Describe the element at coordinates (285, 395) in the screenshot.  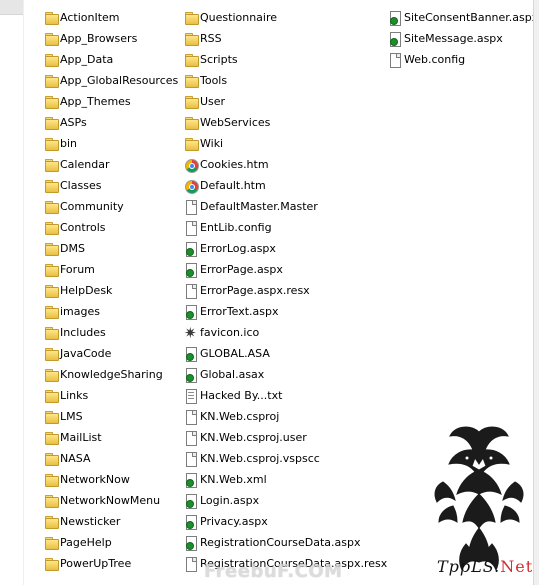
I see `file-item-hacked-by-txt: Hacked By...txt` at that location.